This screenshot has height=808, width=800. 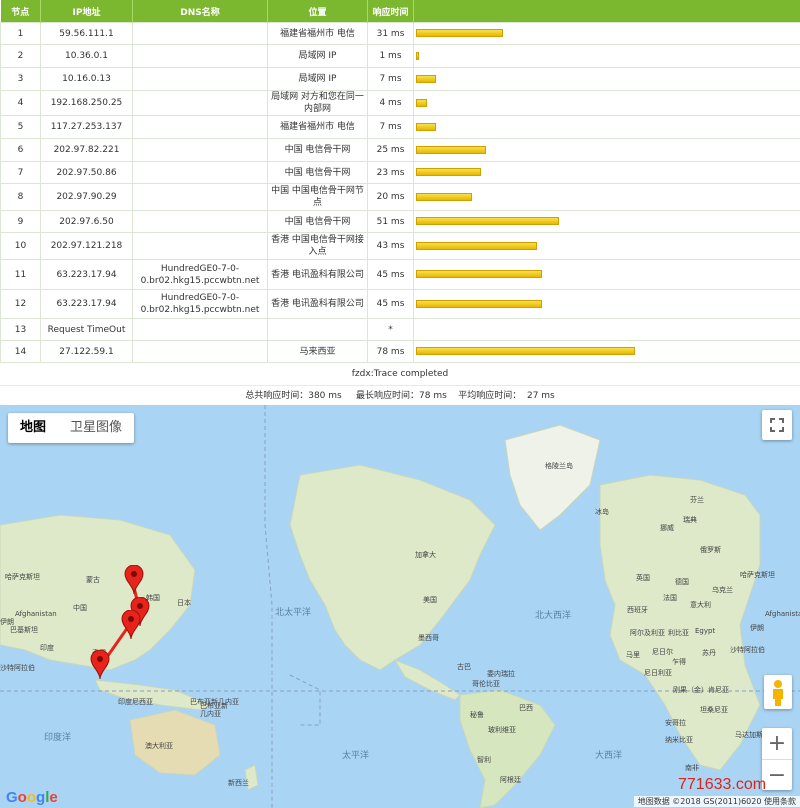 What do you see at coordinates (317, 274) in the screenshot?
I see `cell-loc: 香港 电讯盈科有限公司` at bounding box center [317, 274].